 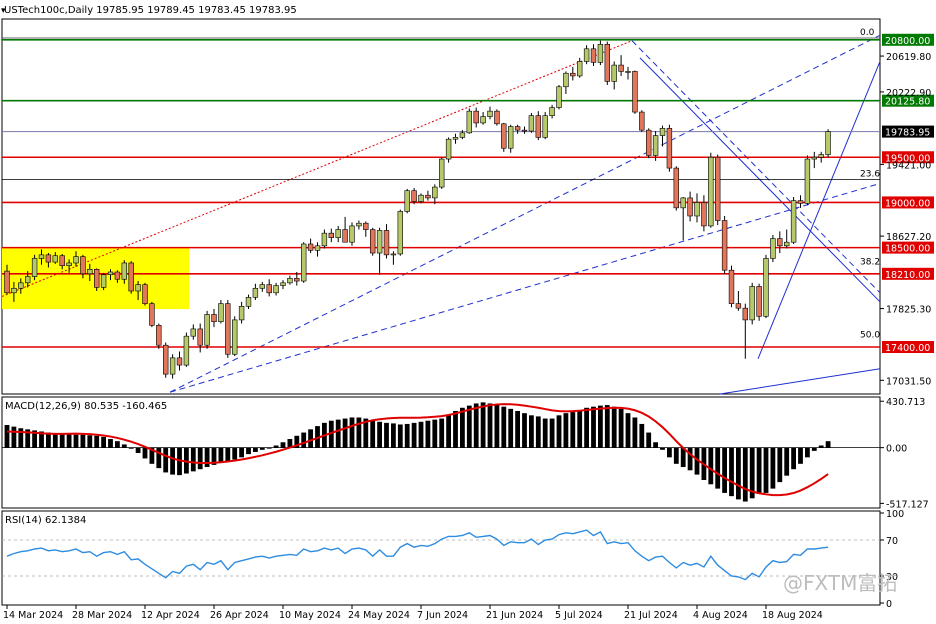 What do you see at coordinates (907, 275) in the screenshot?
I see `level-label: 18210.00` at bounding box center [907, 275].